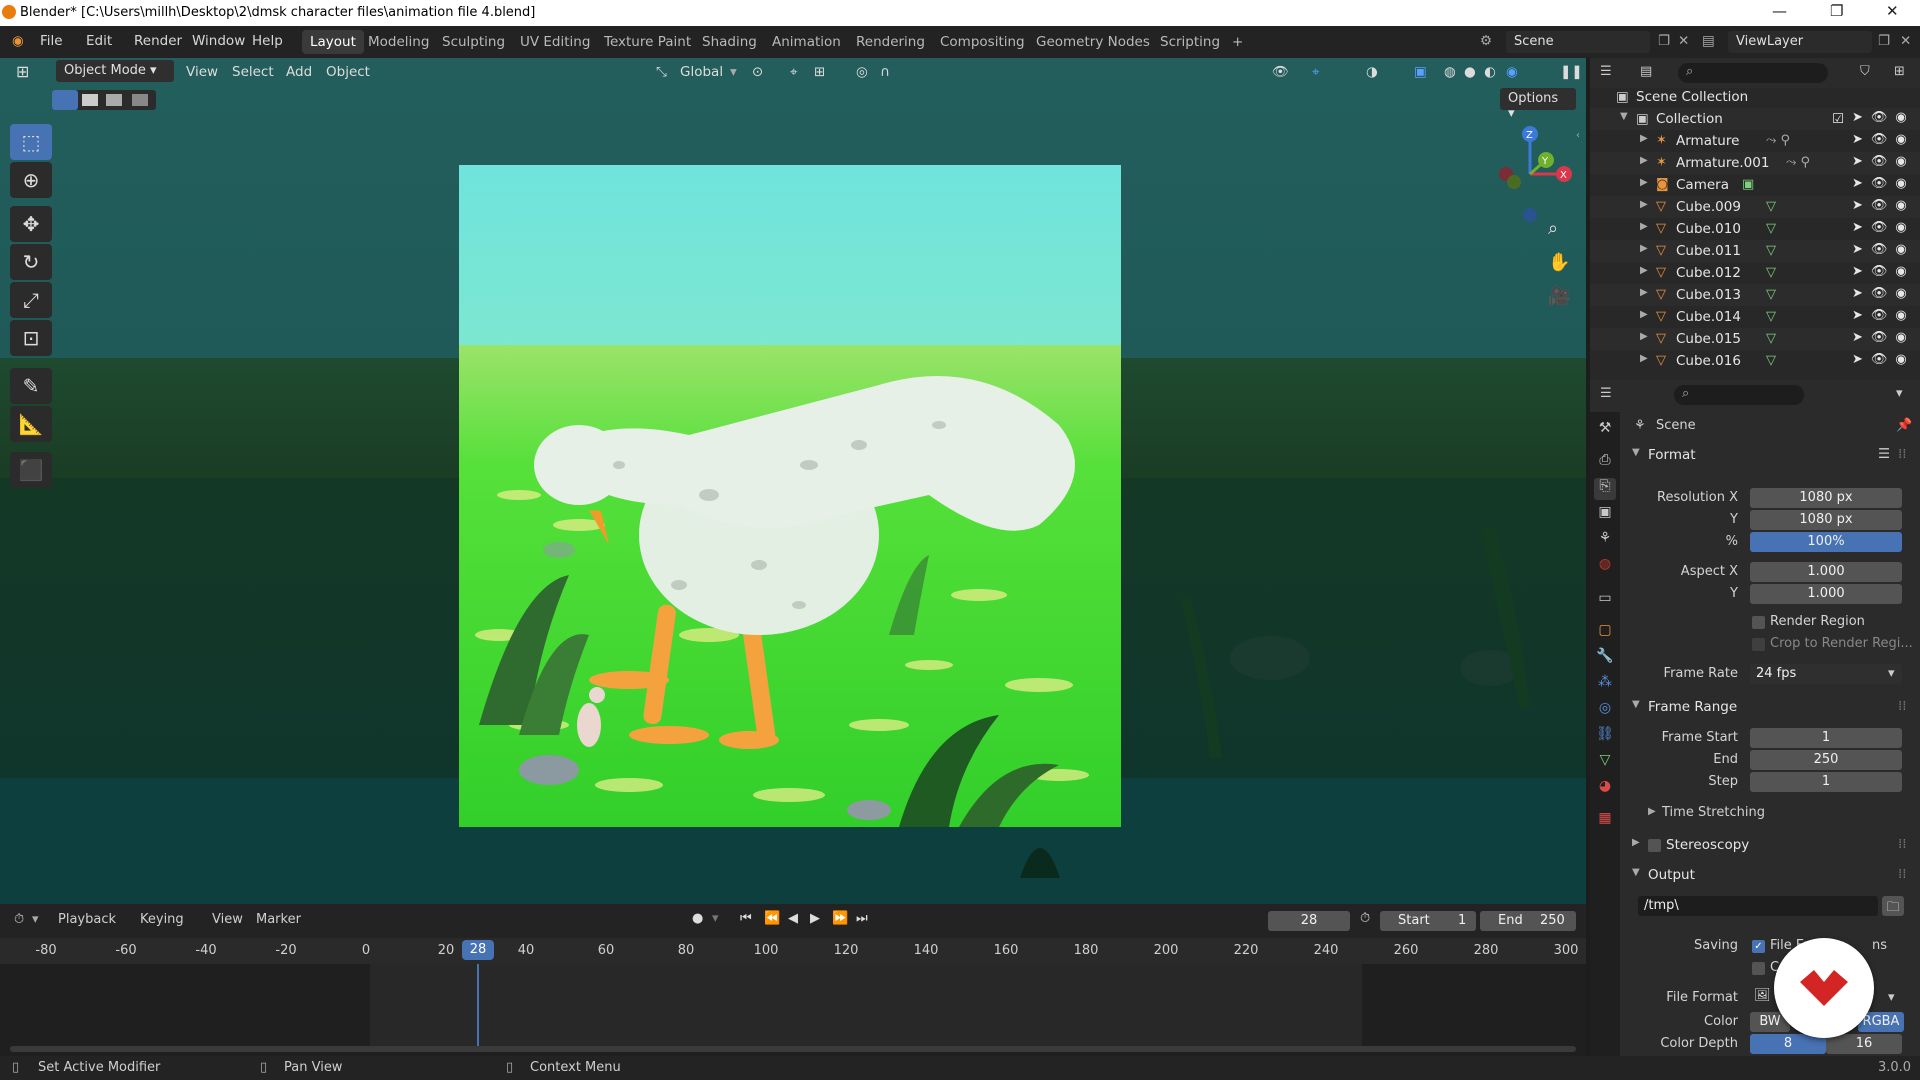 This screenshot has width=1920, height=1080. What do you see at coordinates (31, 262) in the screenshot?
I see `tool-rotate: ↻` at bounding box center [31, 262].